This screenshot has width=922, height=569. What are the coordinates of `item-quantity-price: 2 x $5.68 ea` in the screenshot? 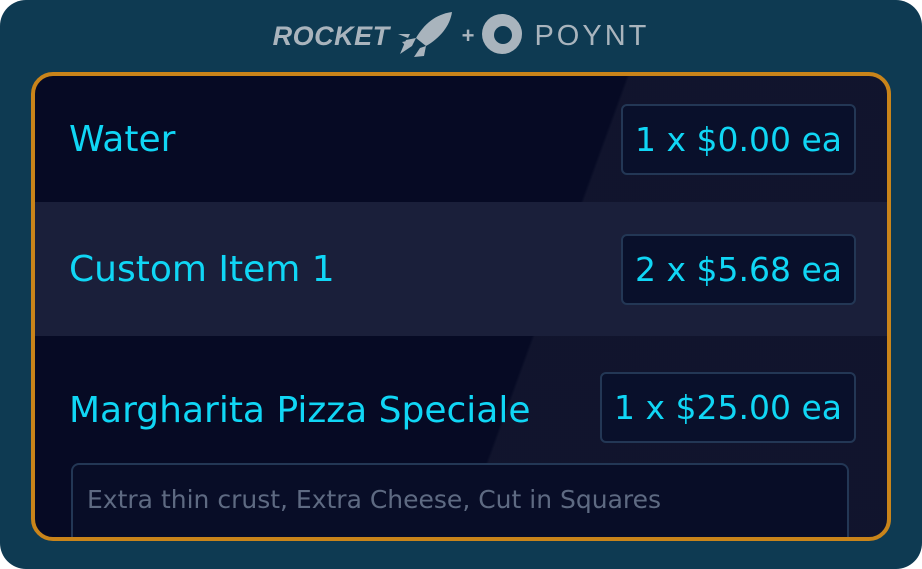 It's located at (738, 269).